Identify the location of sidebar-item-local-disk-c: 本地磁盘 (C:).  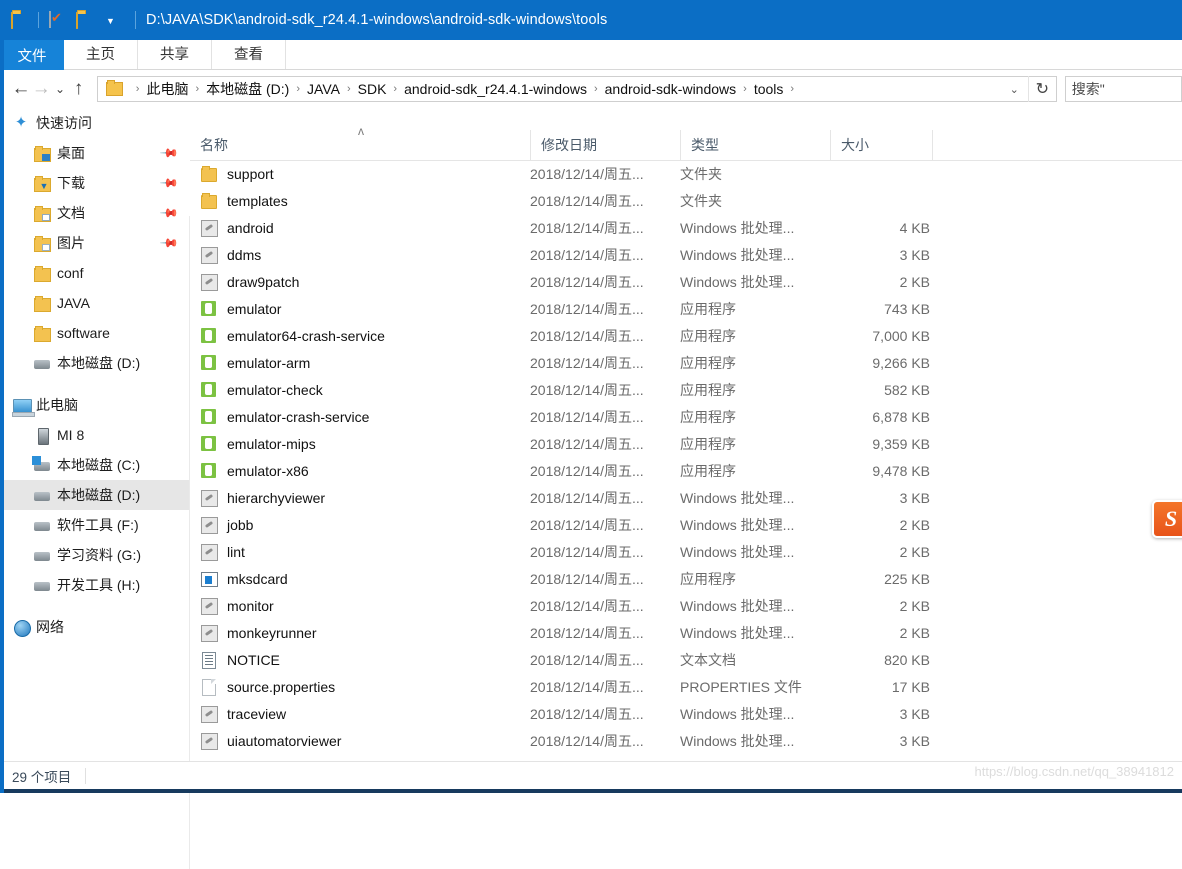
(94, 465).